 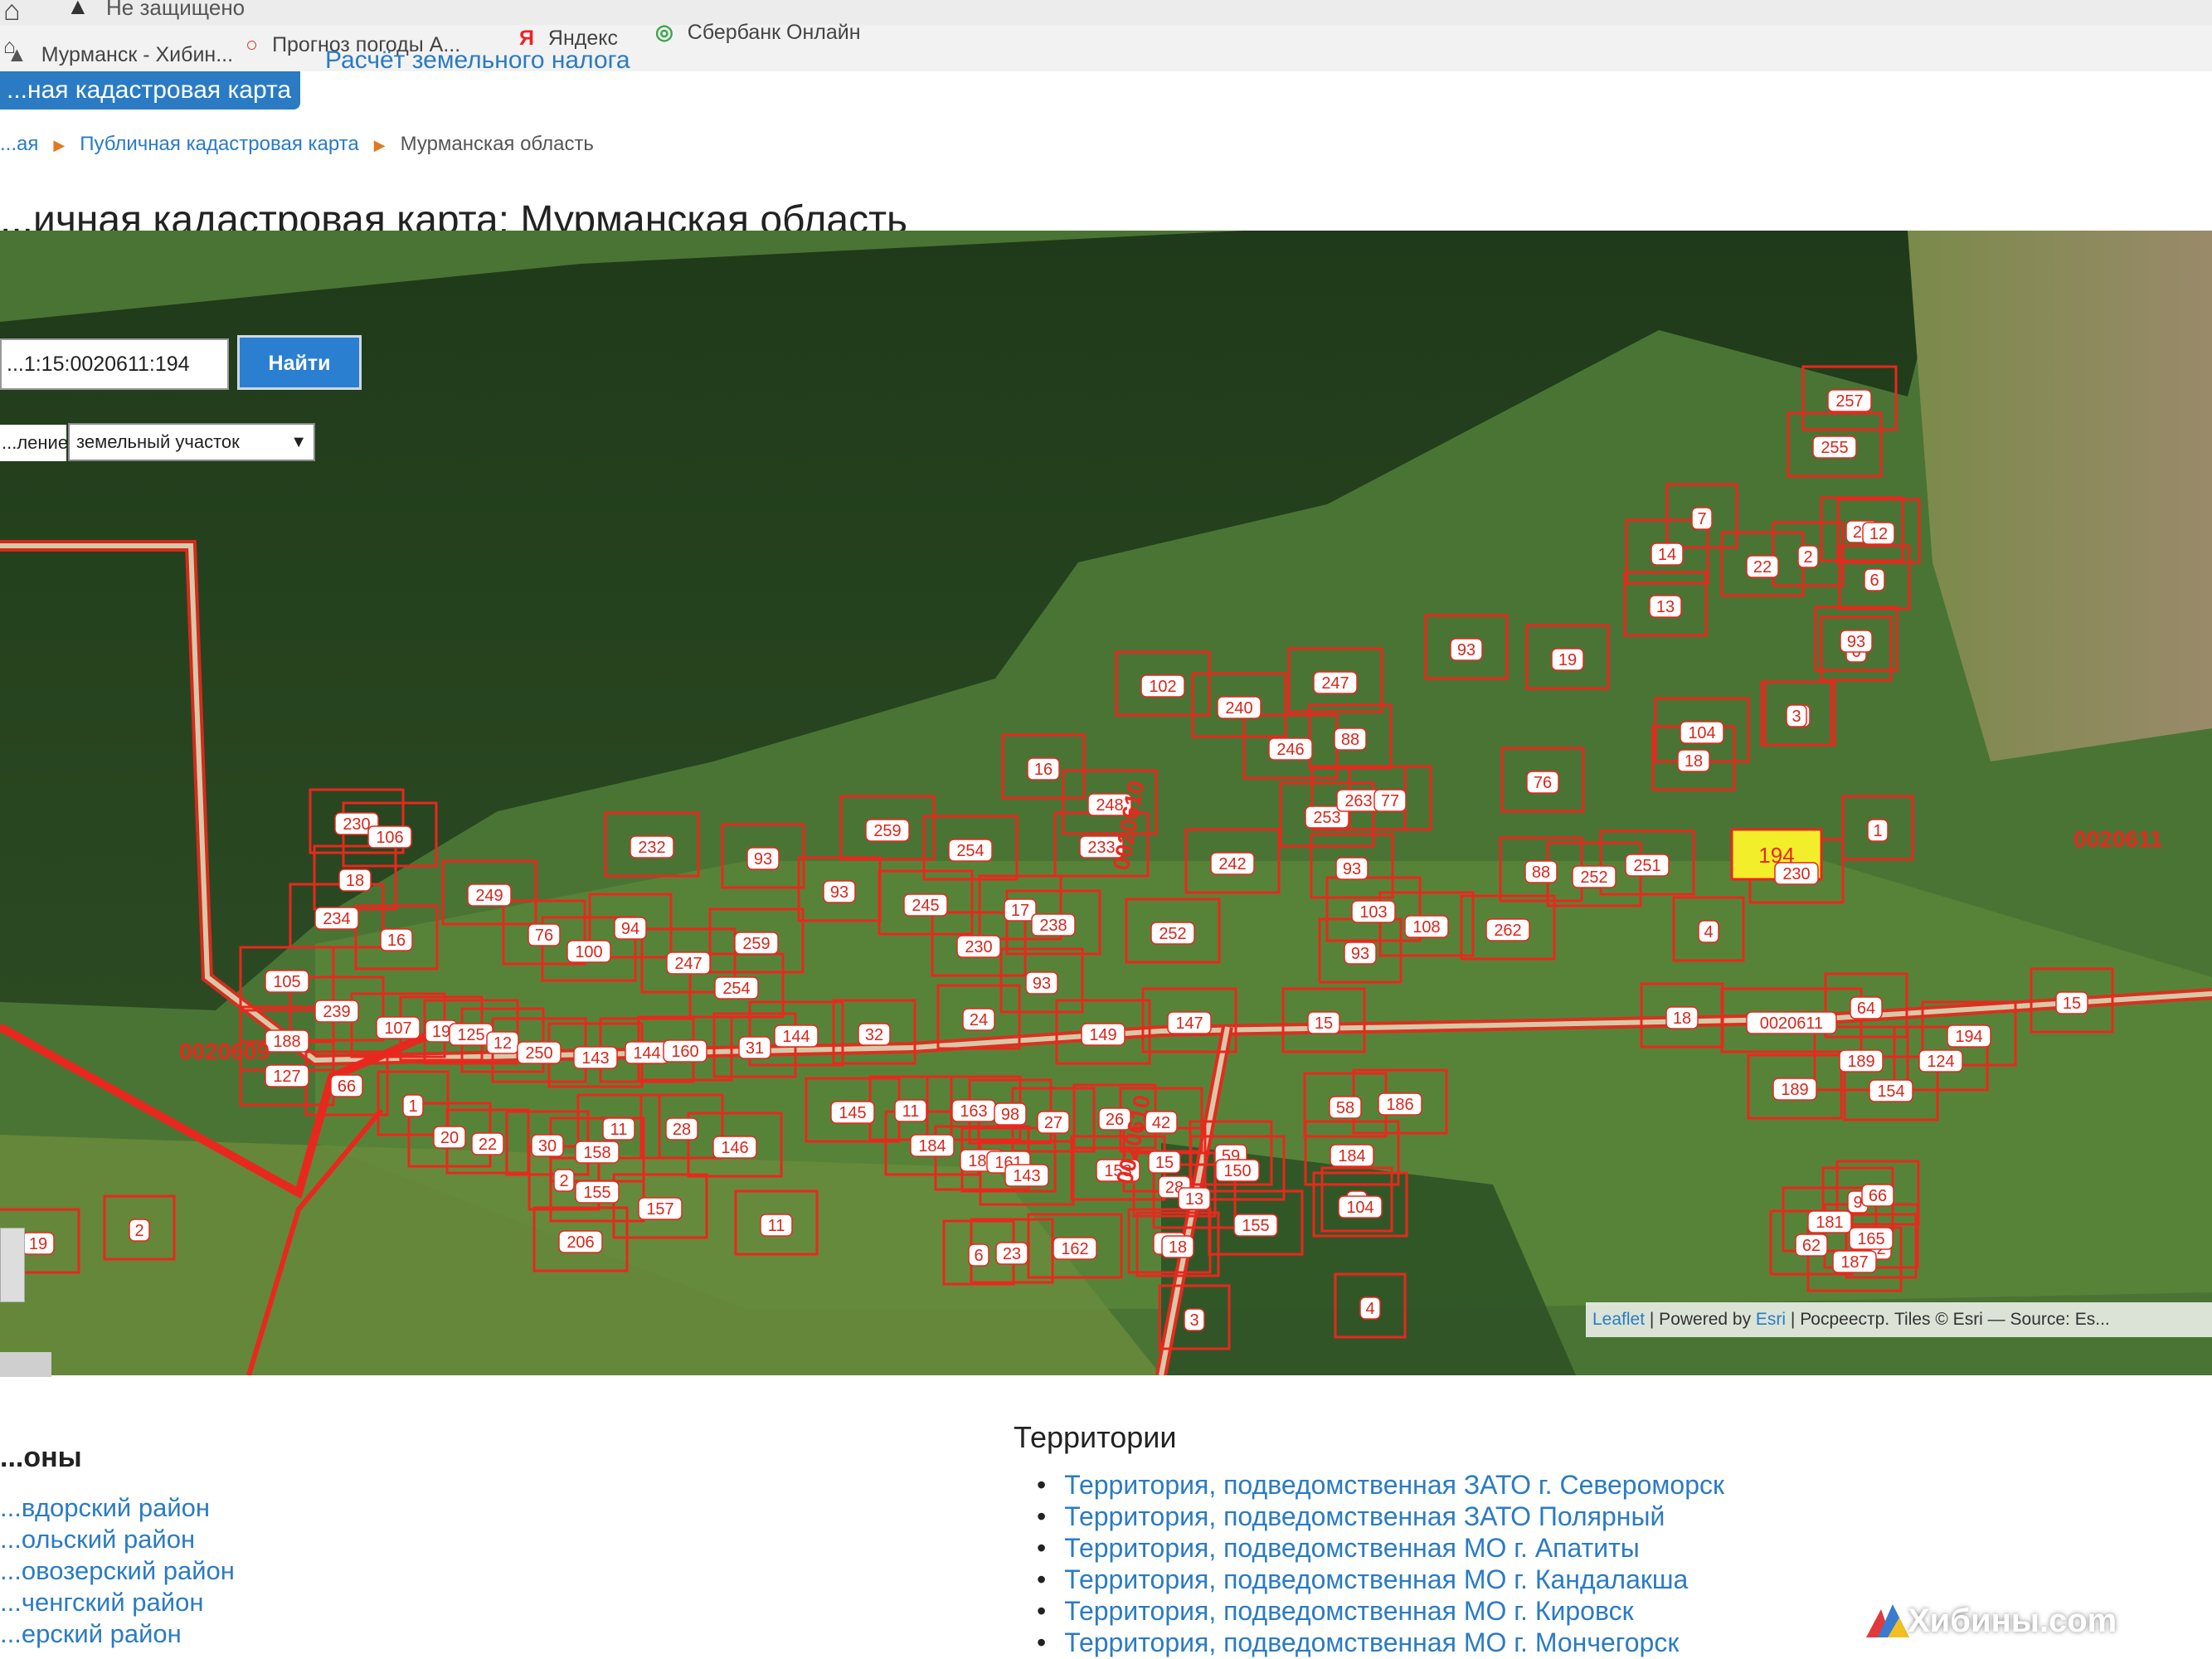 What do you see at coordinates (1358, 801) in the screenshot?
I see `parcel-number: 263` at bounding box center [1358, 801].